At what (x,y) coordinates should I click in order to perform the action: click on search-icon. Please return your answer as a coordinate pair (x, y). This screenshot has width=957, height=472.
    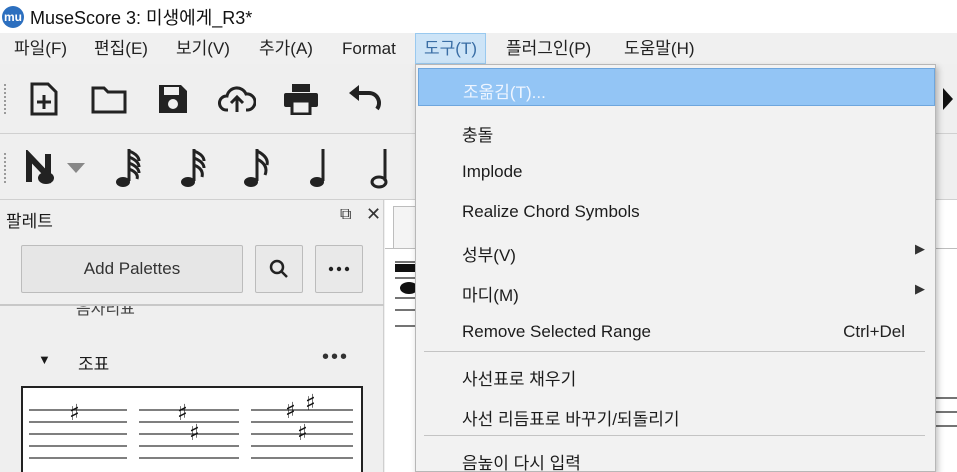
    Looking at the image, I should click on (278, 268).